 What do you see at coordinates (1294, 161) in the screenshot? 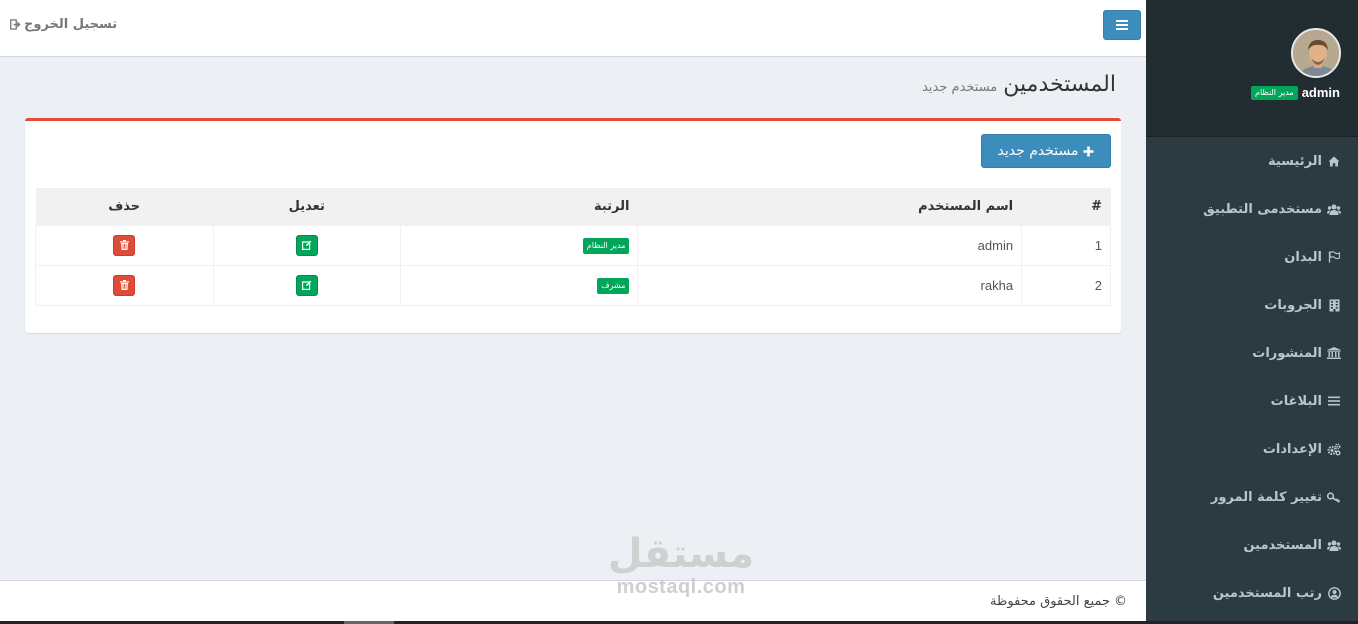
I see `sidebar-item-label: الرئيسية` at bounding box center [1294, 161].